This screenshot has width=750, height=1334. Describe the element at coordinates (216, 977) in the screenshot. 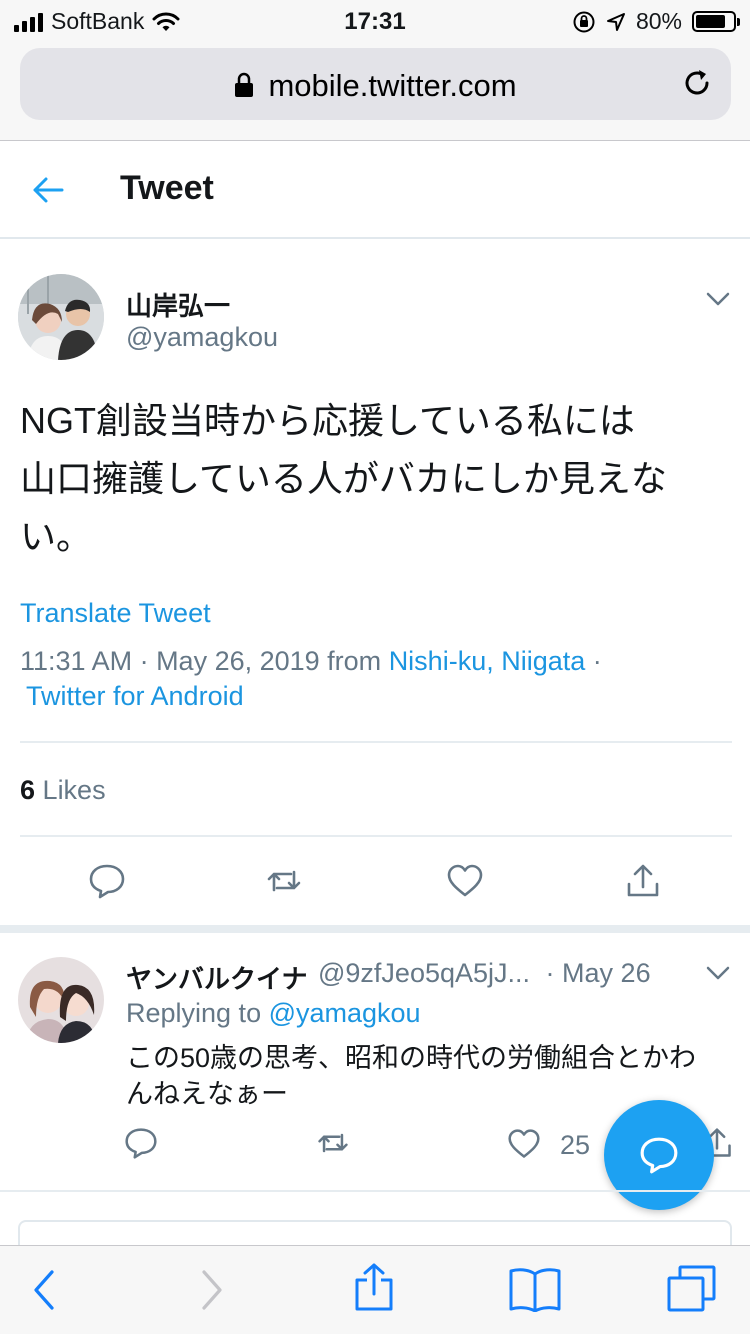

I see `reply-author-name: ヤンバルクイナ` at that location.